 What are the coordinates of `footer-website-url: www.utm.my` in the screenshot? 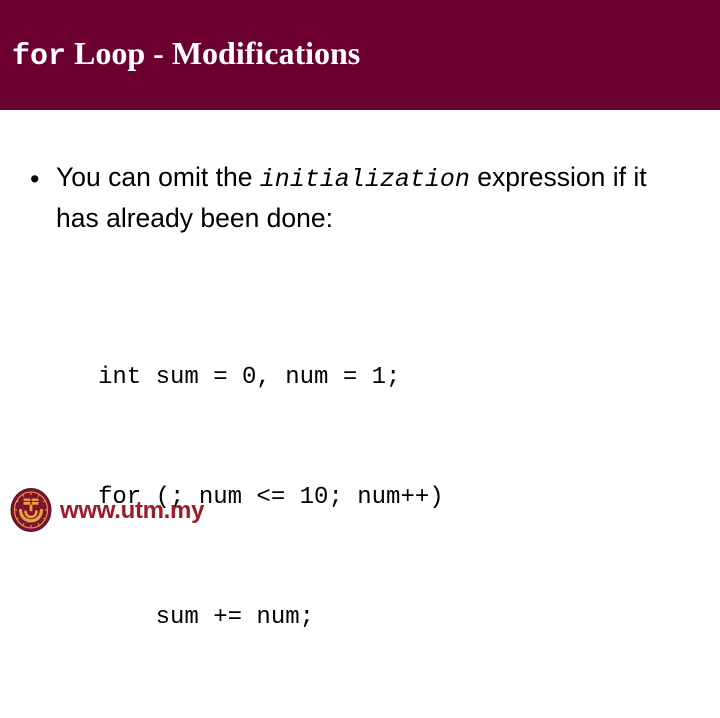 It's located at (132, 511).